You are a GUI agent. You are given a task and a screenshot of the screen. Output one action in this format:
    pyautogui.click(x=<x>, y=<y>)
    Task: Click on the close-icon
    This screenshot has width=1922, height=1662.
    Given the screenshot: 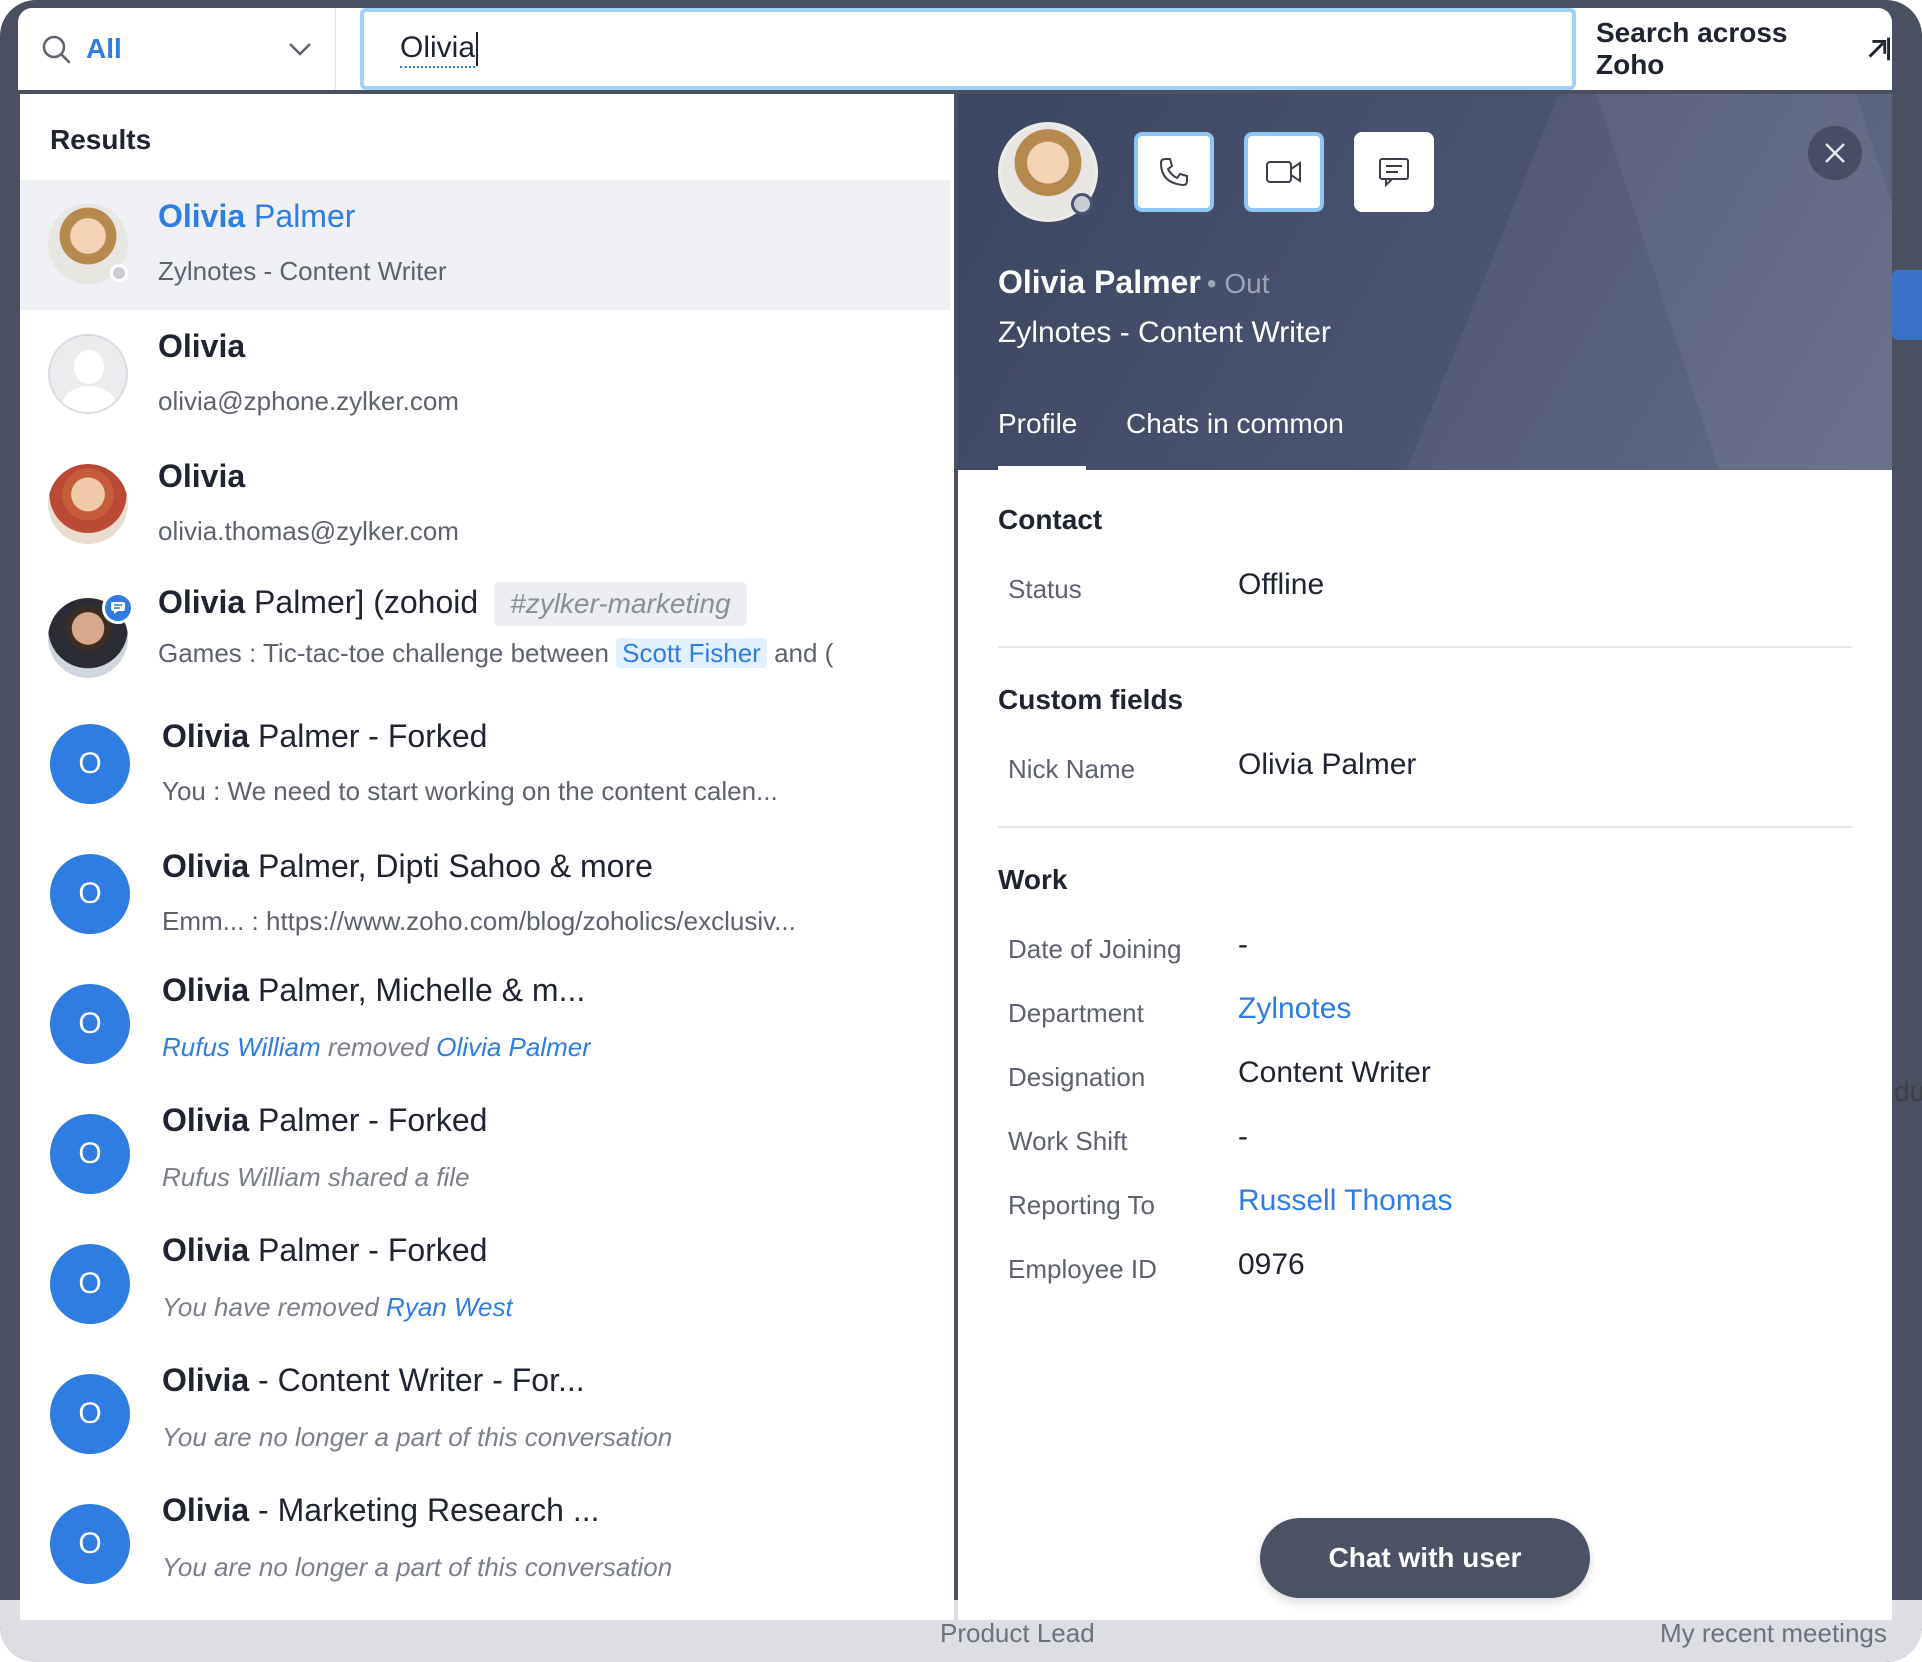 What is the action you would take?
    pyautogui.click(x=1835, y=153)
    